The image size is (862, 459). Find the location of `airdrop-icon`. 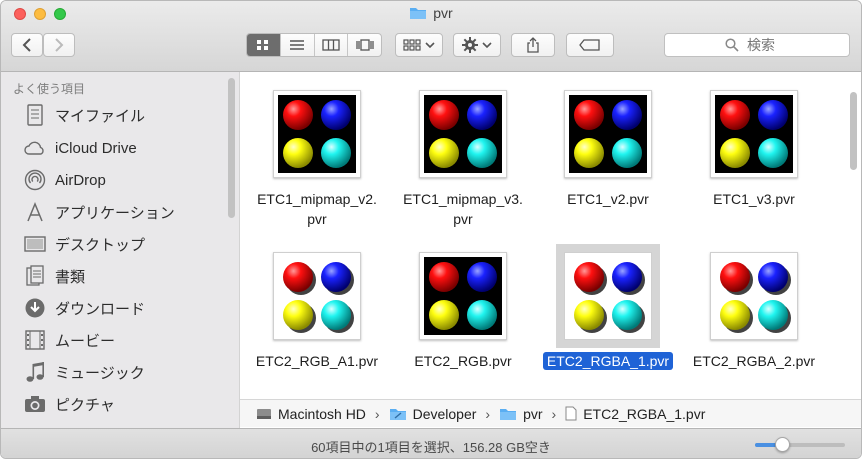

airdrop-icon is located at coordinates (35, 180).